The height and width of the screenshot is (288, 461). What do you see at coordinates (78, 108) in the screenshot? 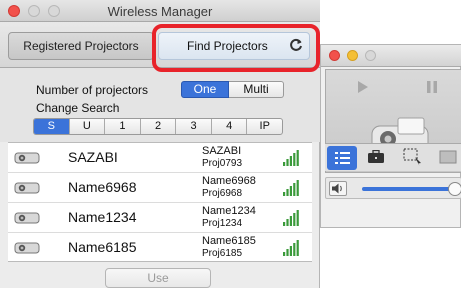
I see `change-search-label: Change Search` at bounding box center [78, 108].